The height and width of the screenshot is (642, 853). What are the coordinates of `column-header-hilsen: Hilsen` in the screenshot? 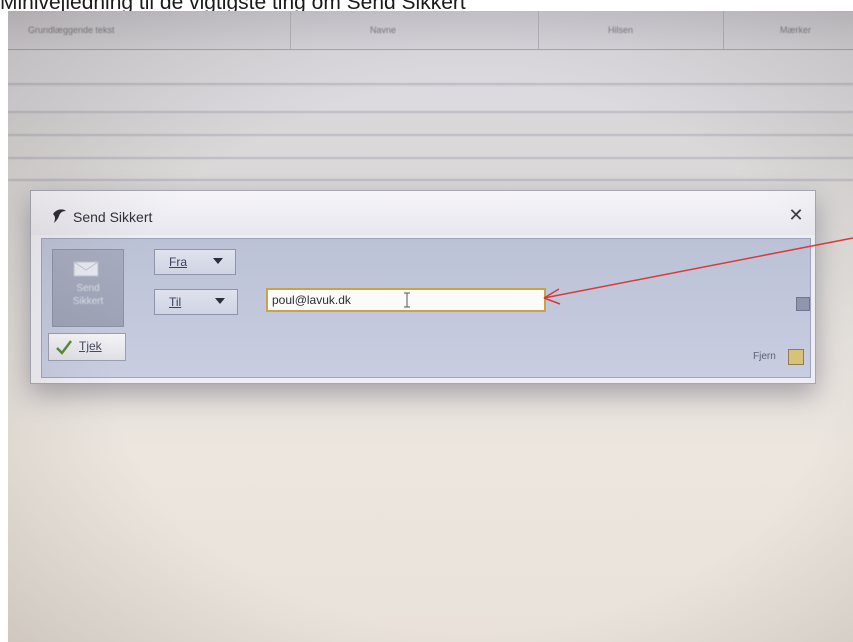 It's located at (638, 30).